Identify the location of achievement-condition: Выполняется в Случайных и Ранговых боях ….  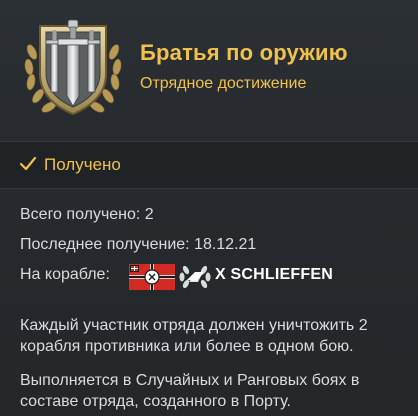
(190, 391).